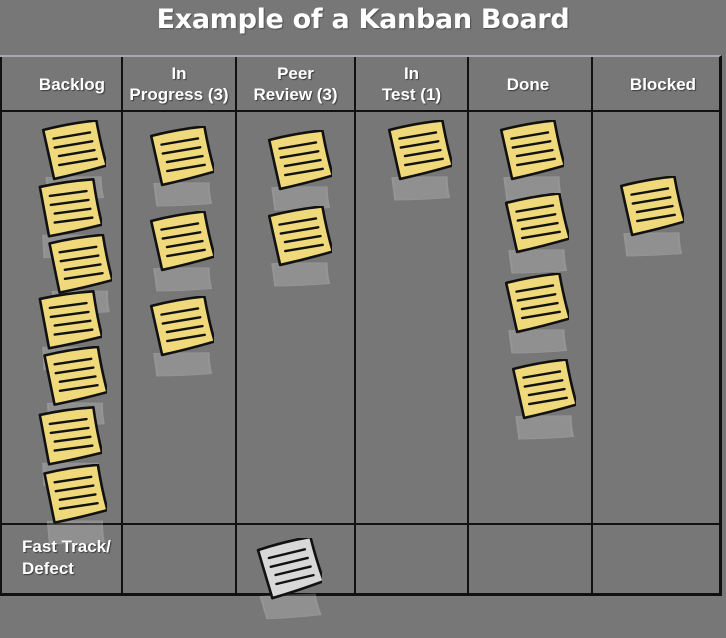  What do you see at coordinates (295, 84) in the screenshot?
I see `column-header-peer-review: Peer Review (3)` at bounding box center [295, 84].